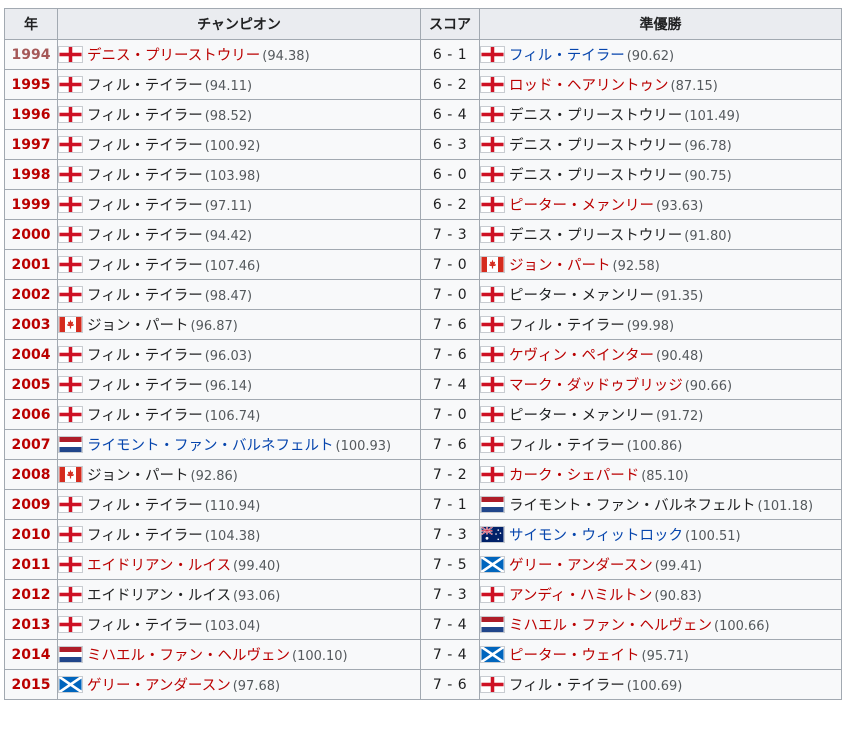  What do you see at coordinates (492, 534) in the screenshot?
I see `australia-flag-icon` at bounding box center [492, 534].